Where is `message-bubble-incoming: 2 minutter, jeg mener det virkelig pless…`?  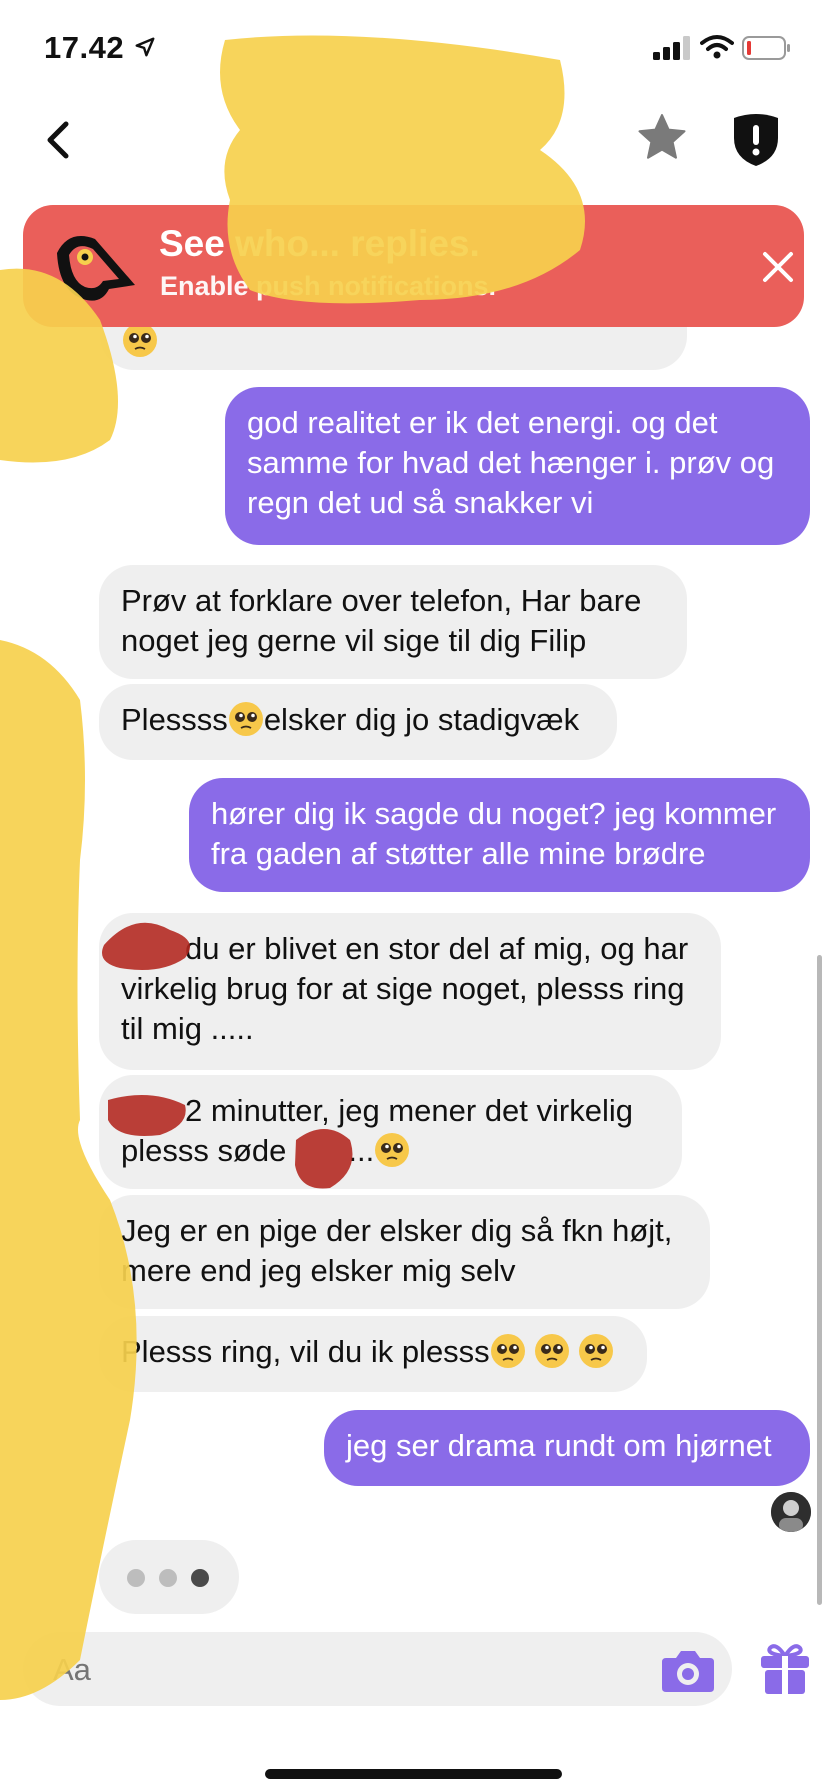 message-bubble-incoming: 2 minutter, jeg mener det virkelig pless… is located at coordinates (390, 1132).